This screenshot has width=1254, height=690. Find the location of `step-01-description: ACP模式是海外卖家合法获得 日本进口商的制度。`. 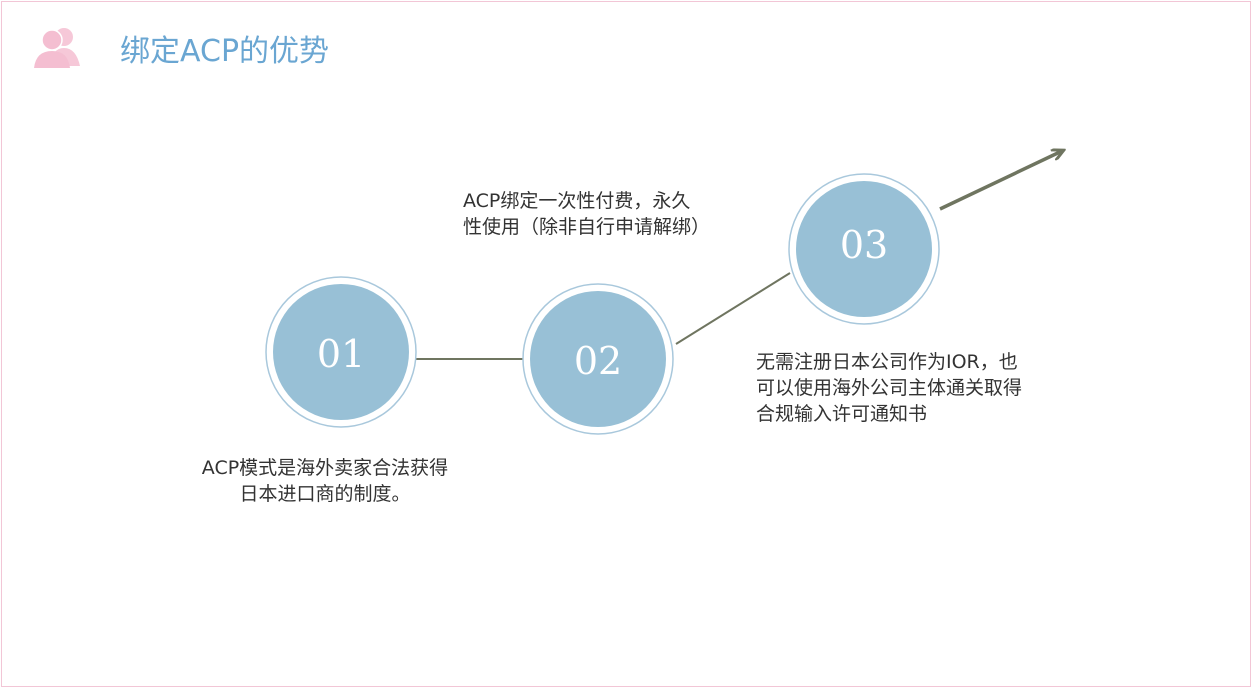

step-01-description: ACP模式是海外卖家合法获得 日本进口商的制度。 is located at coordinates (325, 481).